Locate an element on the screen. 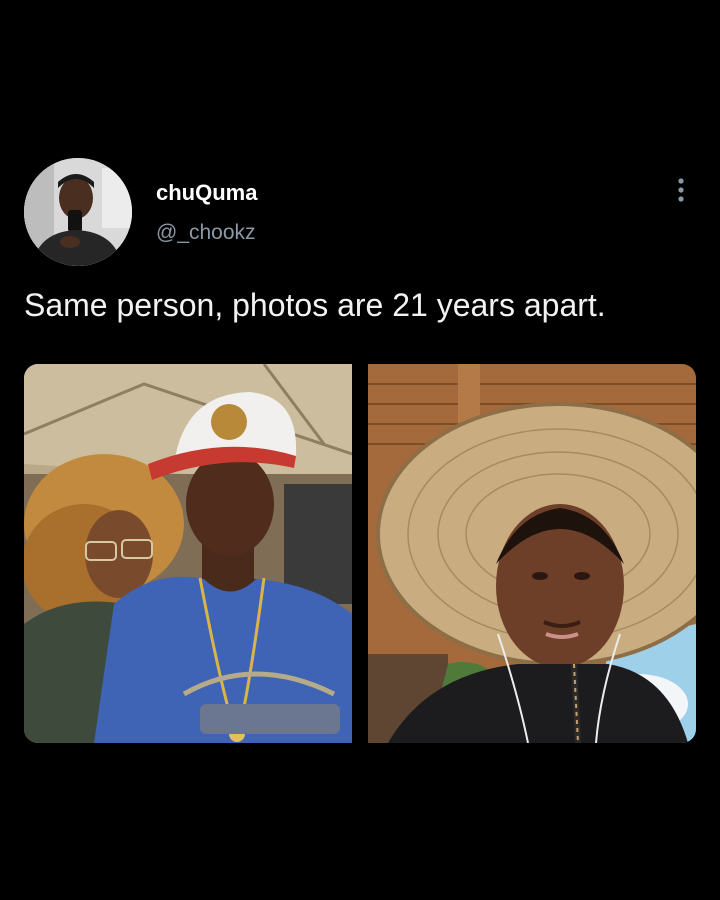 This screenshot has width=720, height=900. more-options-button is located at coordinates (681, 191).